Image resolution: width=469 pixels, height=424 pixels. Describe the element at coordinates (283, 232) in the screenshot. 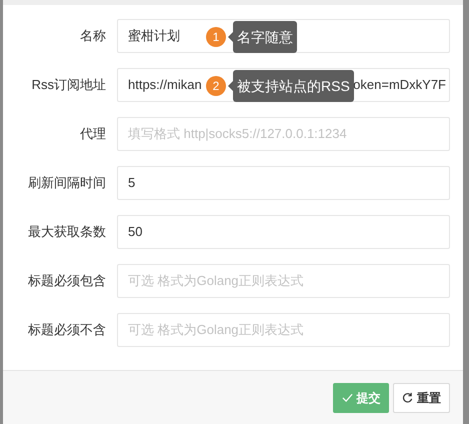

I see `input-field: 50` at that location.